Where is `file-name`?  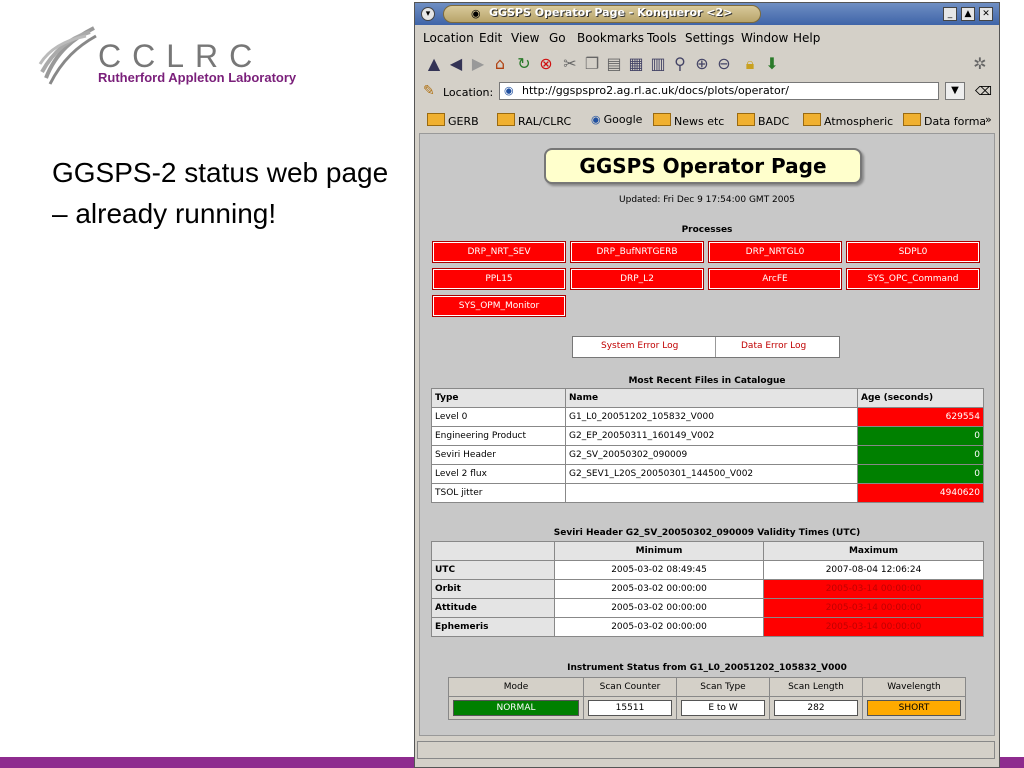
file-name is located at coordinates (711, 493).